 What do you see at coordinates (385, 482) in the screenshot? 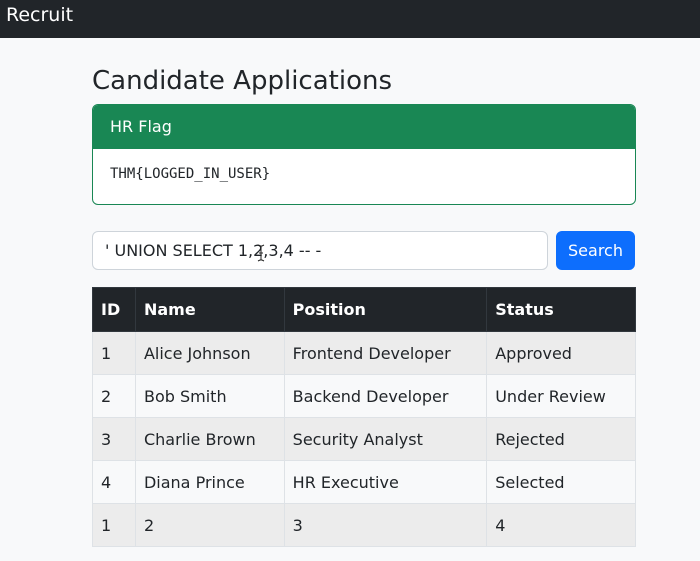
I see `cell-position: HR Executive` at bounding box center [385, 482].